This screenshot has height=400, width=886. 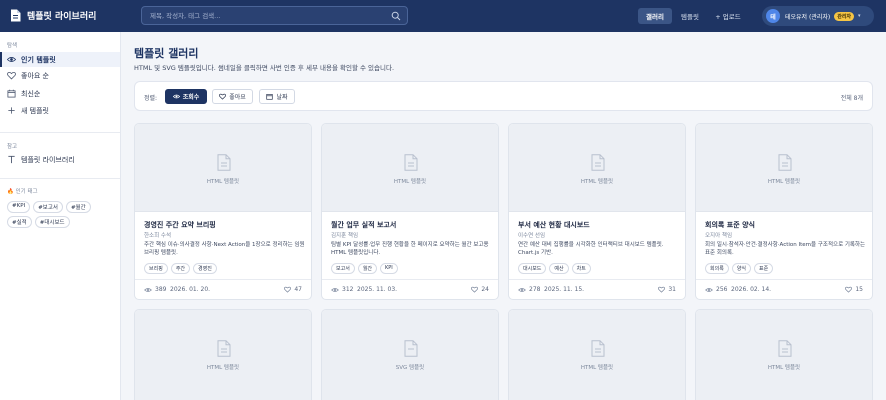 I want to click on card-tag: 보고서, so click(x=343, y=268).